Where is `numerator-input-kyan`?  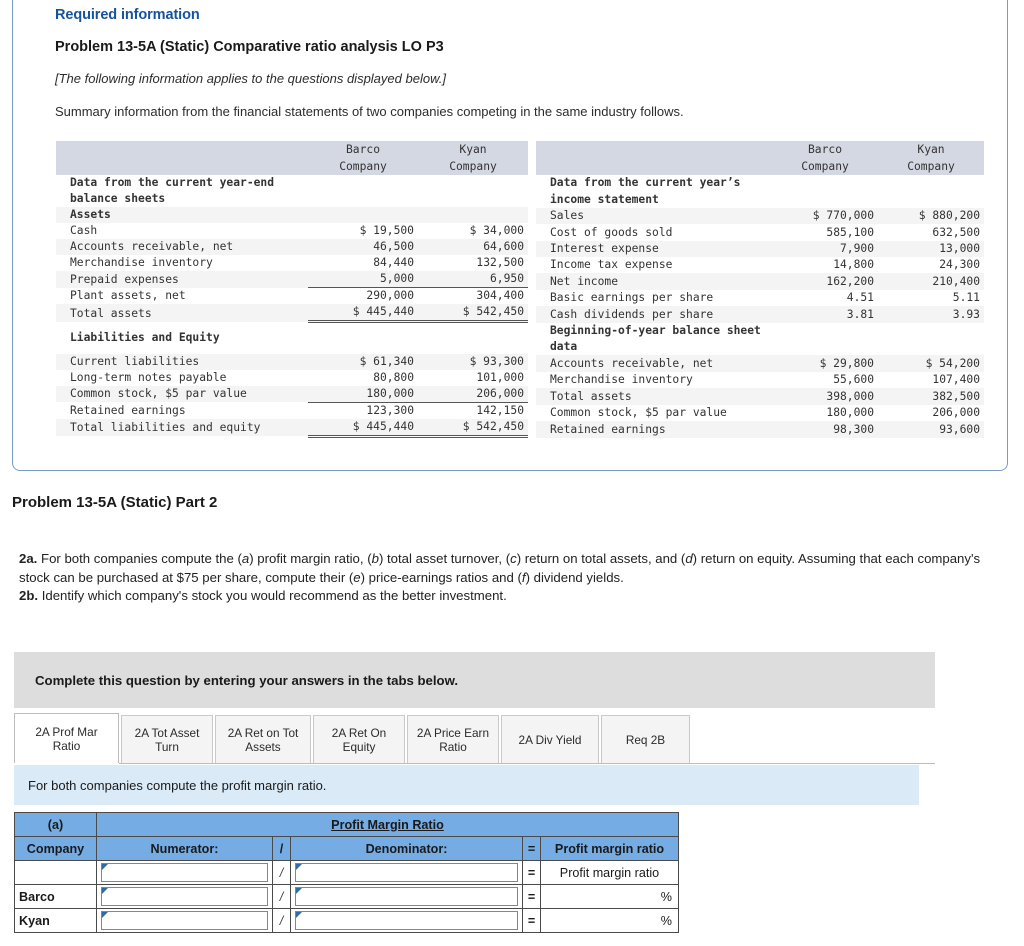
numerator-input-kyan is located at coordinates (184, 920).